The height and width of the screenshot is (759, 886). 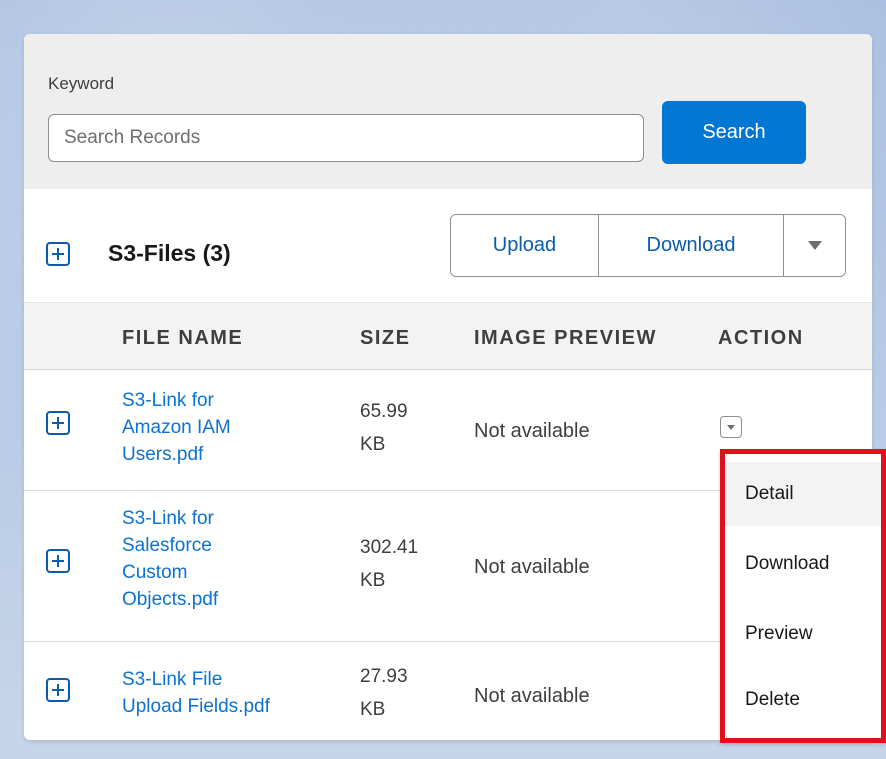 I want to click on file-size: 27.93 KB, so click(x=384, y=693).